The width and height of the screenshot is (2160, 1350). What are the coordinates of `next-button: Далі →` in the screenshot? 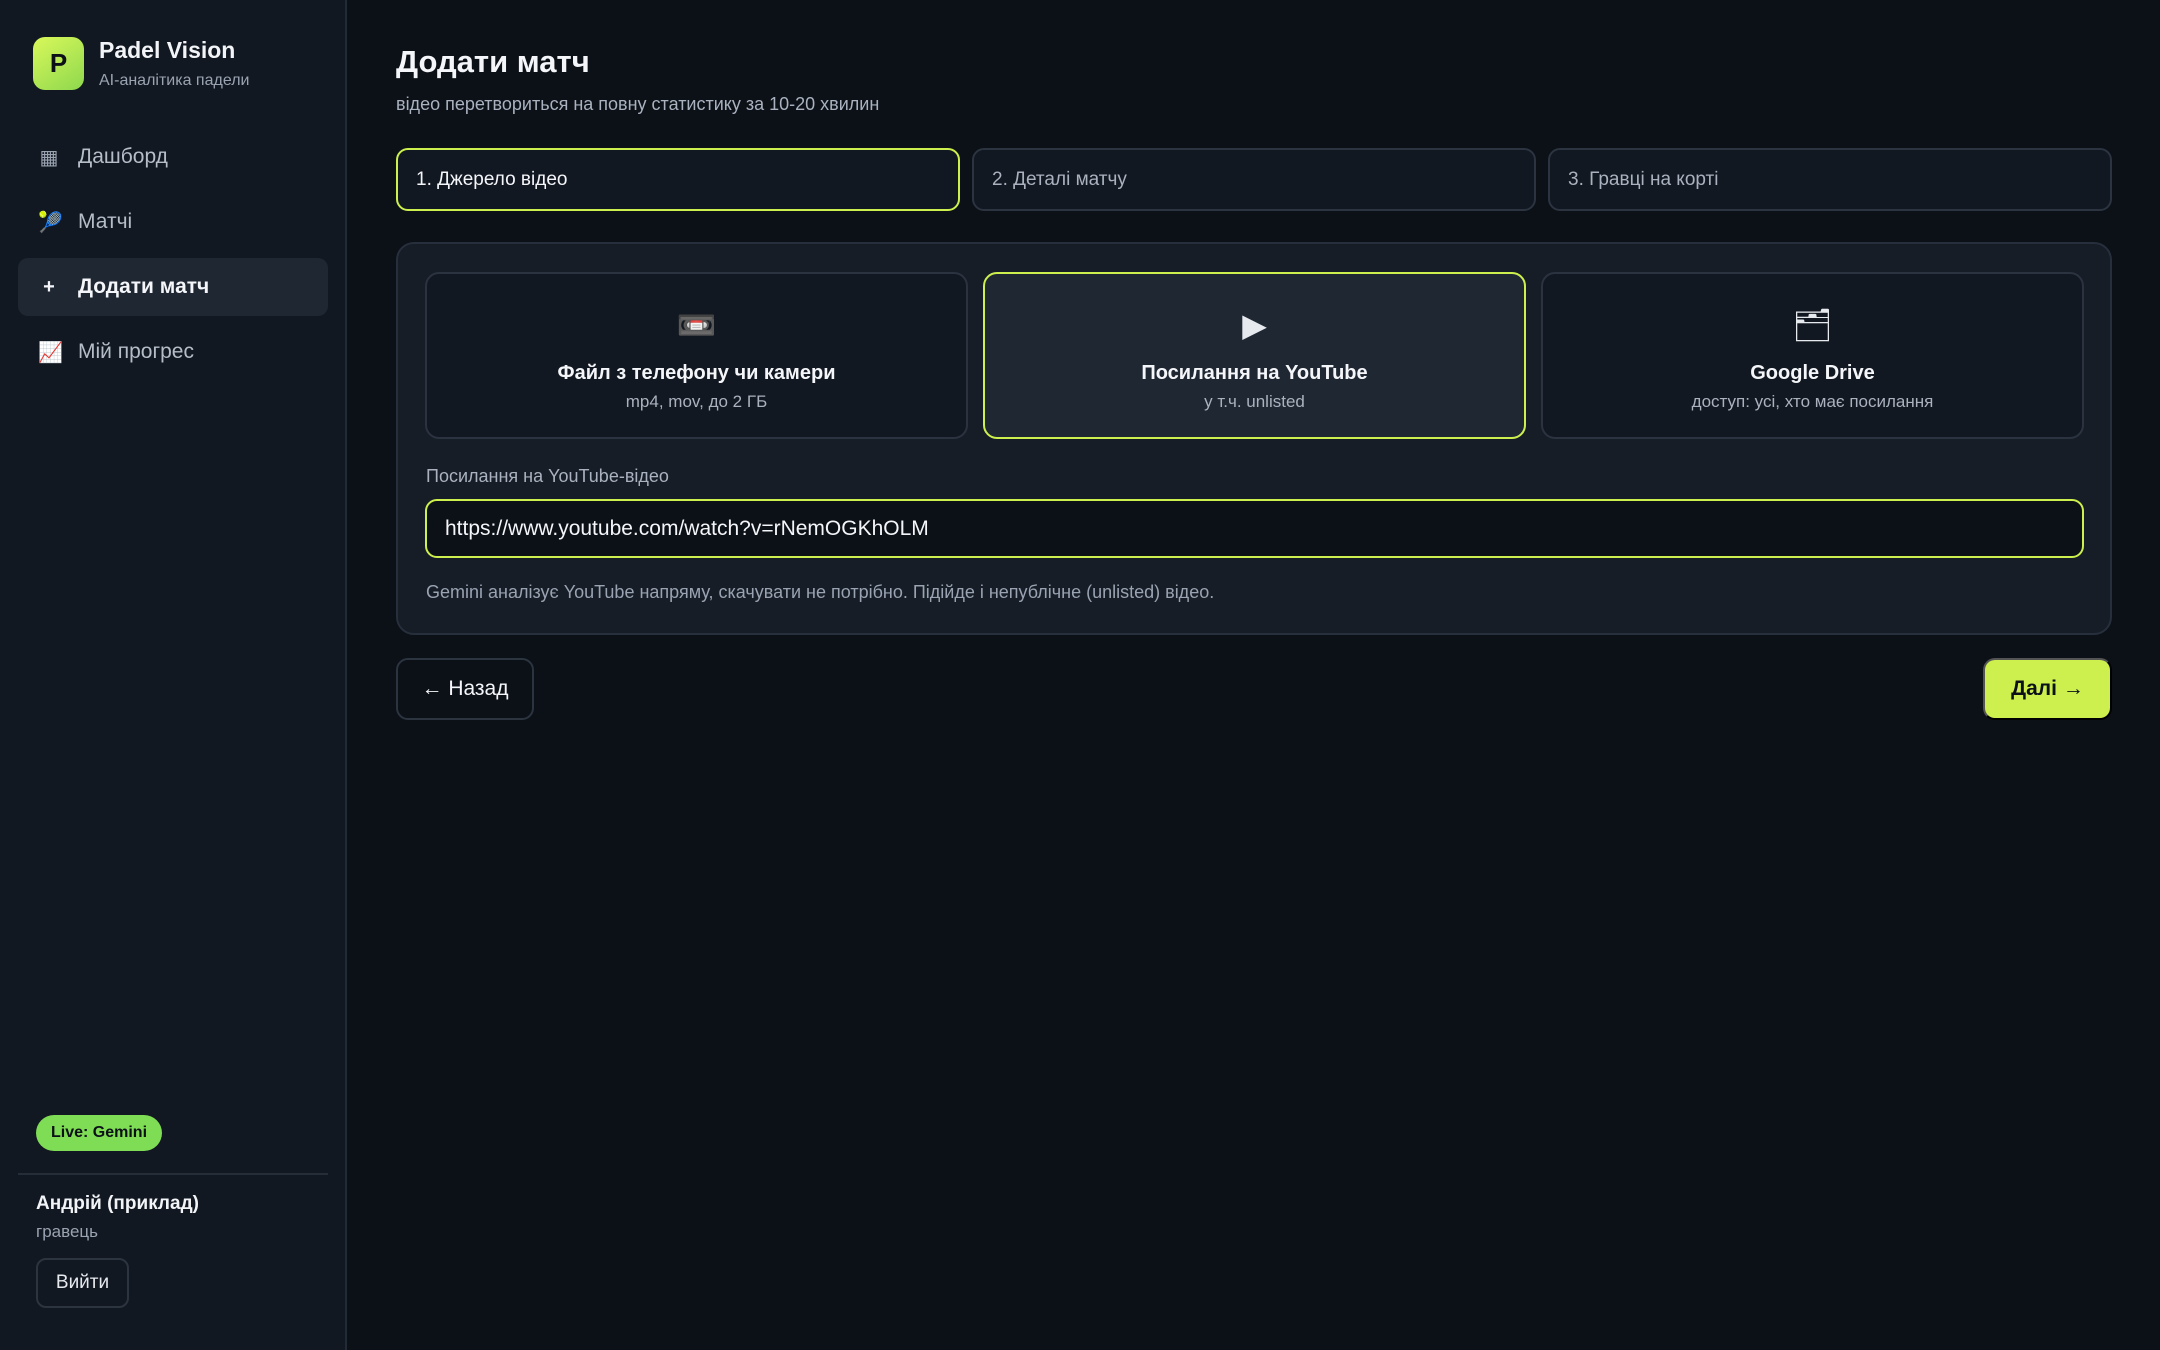 It's located at (2047, 689).